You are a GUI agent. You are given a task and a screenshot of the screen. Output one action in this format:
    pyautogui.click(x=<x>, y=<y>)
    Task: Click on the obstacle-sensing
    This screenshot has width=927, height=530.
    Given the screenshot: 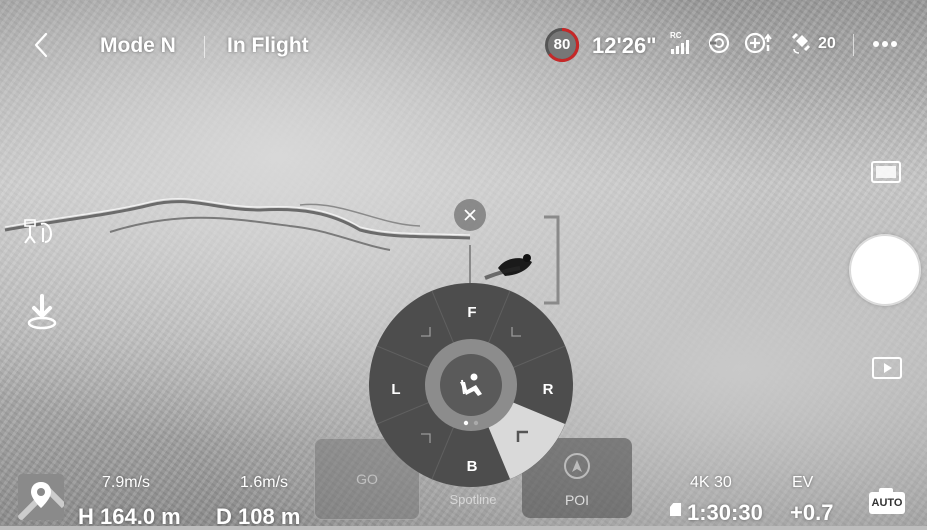 What is the action you would take?
    pyautogui.click(x=719, y=43)
    